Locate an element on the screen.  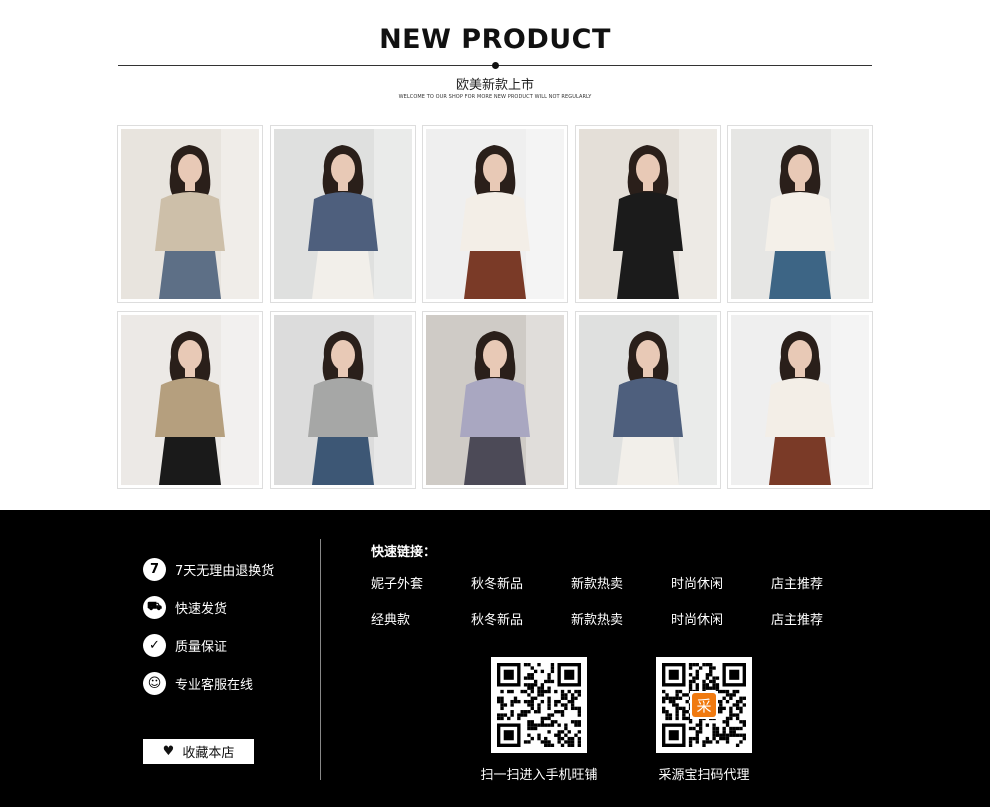
seven-days-icon: 7 is located at coordinates (154, 569).